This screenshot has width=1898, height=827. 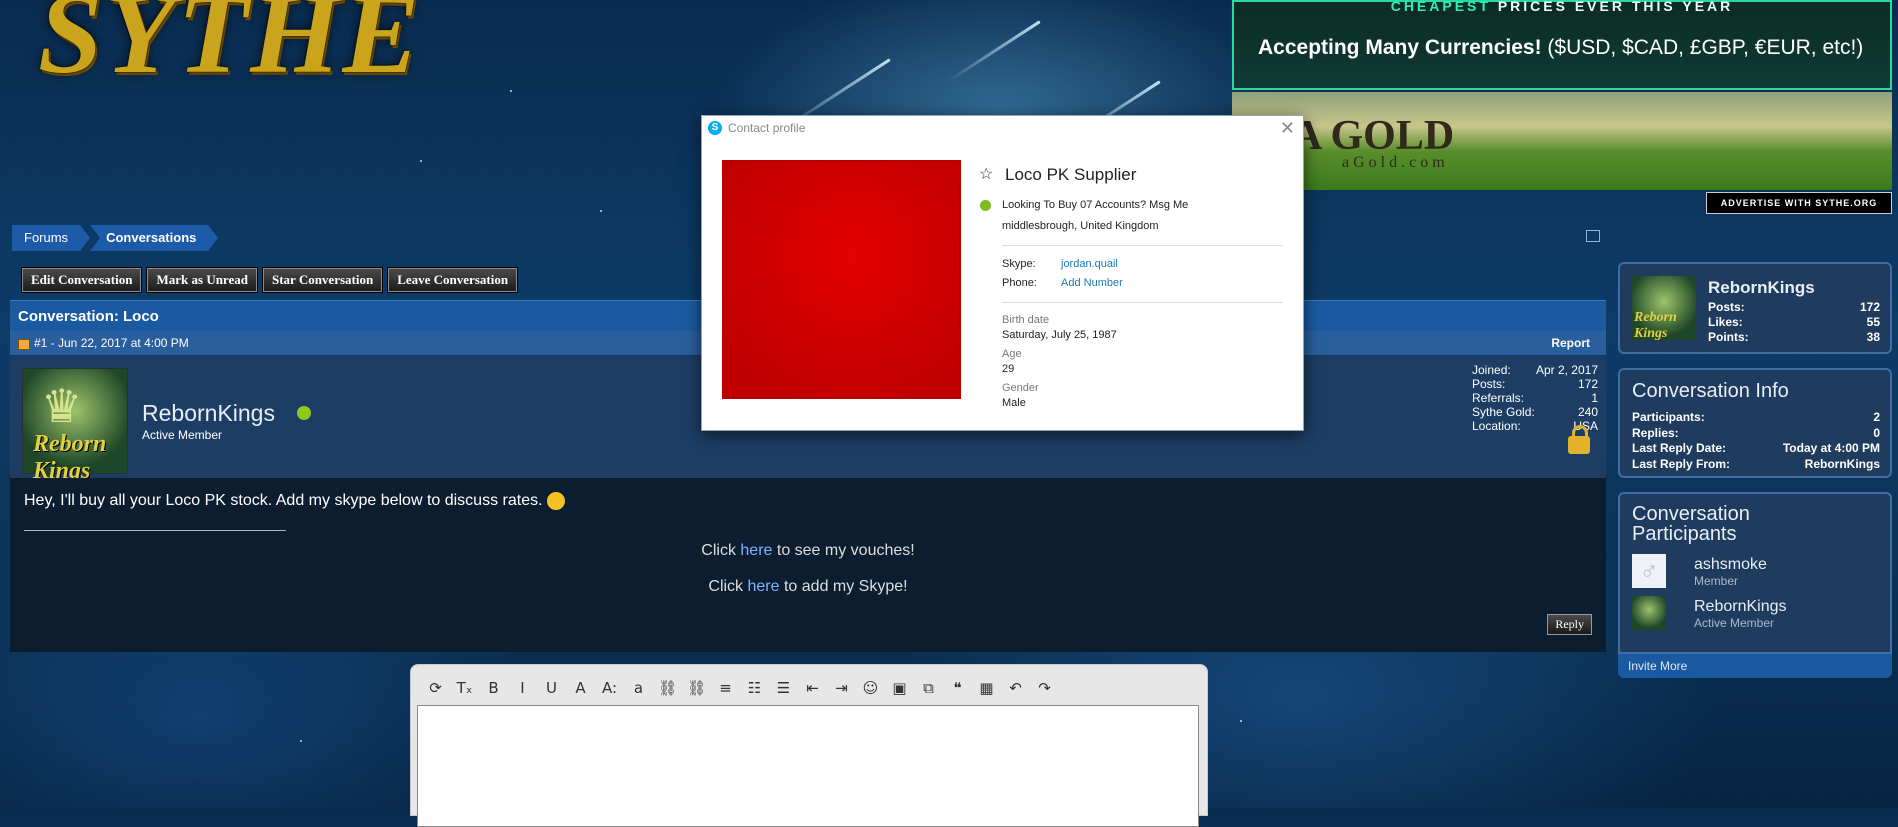 I want to click on media-icon: ⧉, so click(x=928, y=688).